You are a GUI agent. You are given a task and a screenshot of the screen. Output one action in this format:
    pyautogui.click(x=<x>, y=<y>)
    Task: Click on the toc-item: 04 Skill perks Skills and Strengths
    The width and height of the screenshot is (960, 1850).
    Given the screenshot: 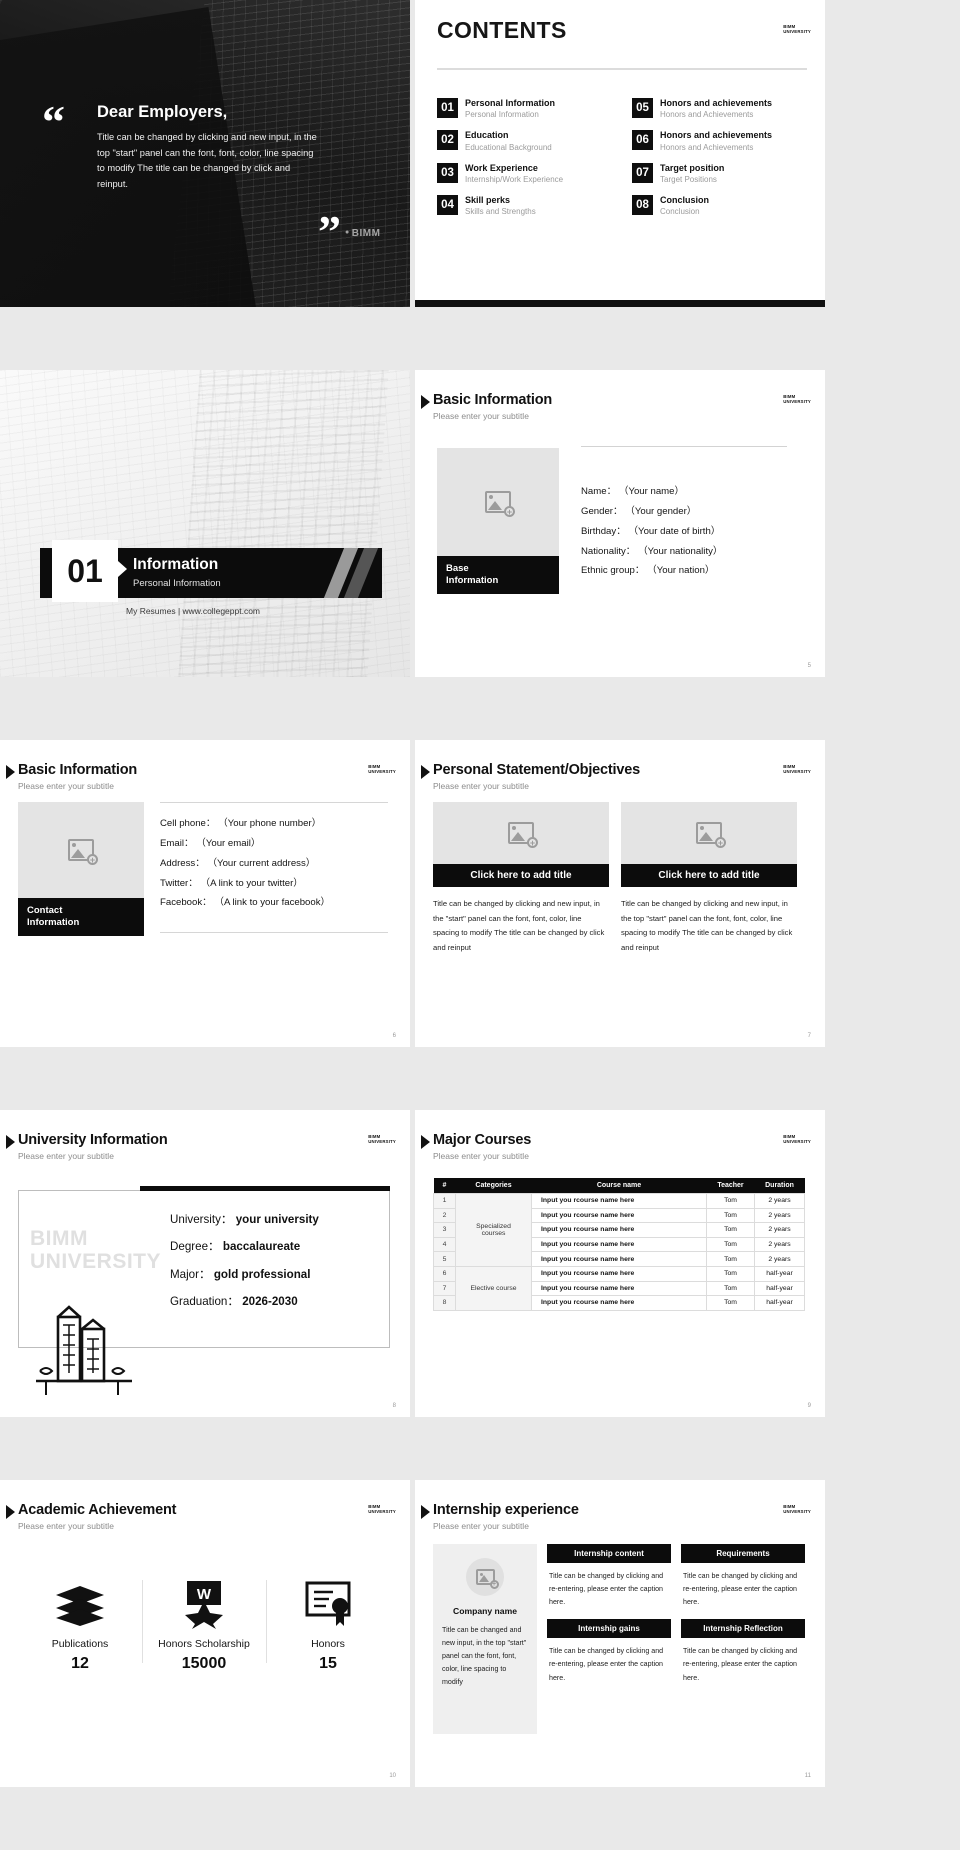 What is the action you would take?
    pyautogui.click(x=525, y=205)
    